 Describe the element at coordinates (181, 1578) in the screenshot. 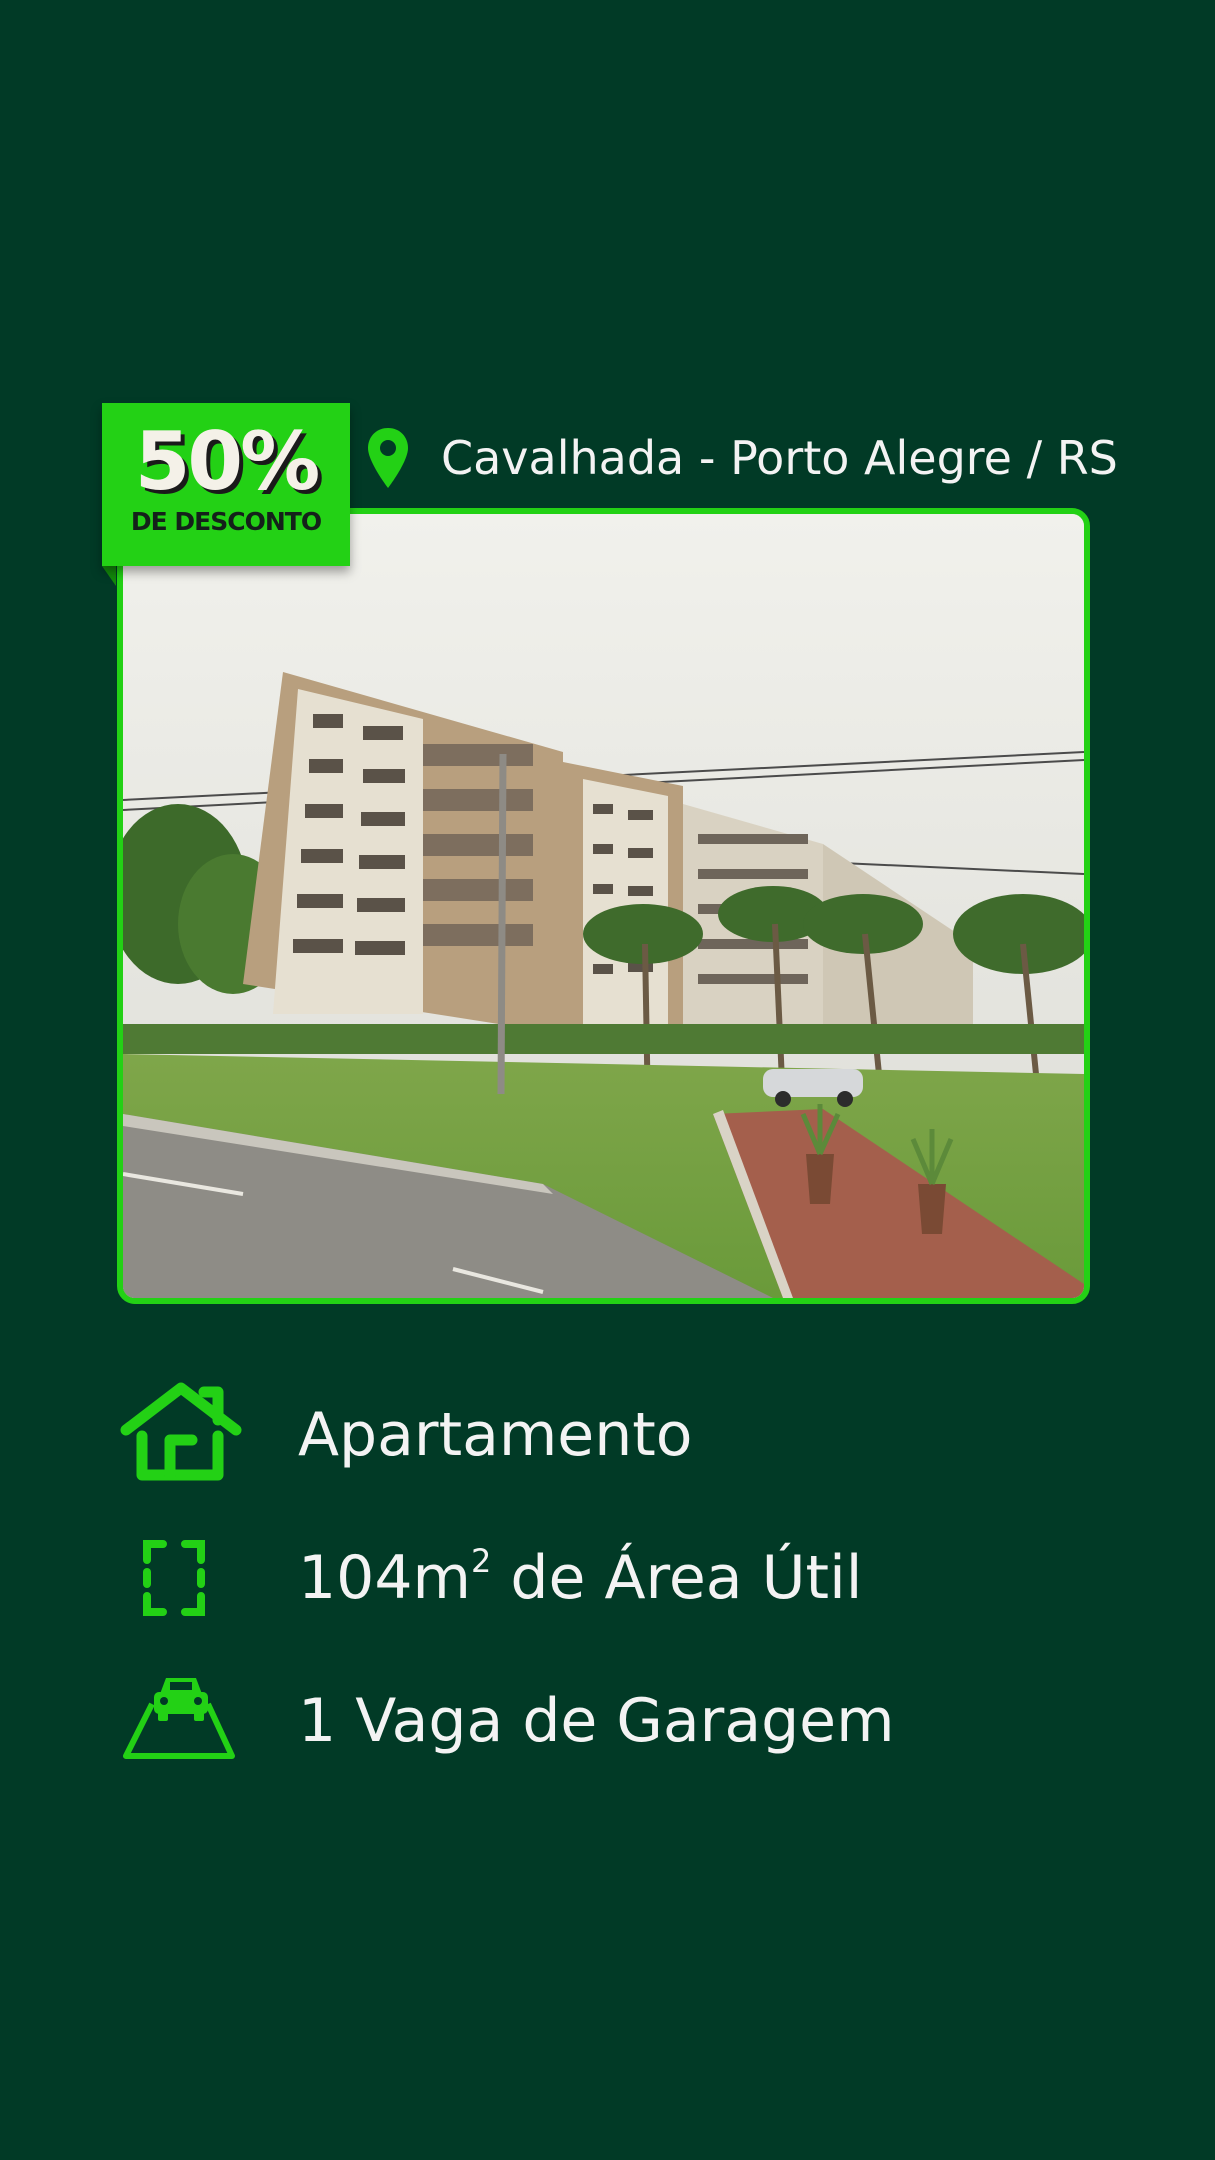

I see `area-frame-icon` at that location.